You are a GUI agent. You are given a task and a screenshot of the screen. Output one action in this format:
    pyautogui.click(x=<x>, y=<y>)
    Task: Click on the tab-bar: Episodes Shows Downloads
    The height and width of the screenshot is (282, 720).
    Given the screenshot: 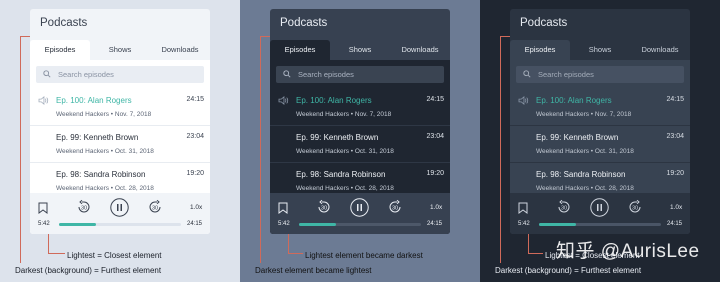 What is the action you would take?
    pyautogui.click(x=360, y=50)
    